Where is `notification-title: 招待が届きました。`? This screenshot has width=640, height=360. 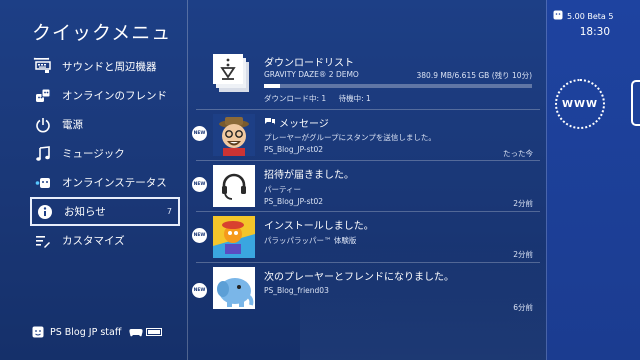
notification-title: 招待が届きました。 is located at coordinates (309, 175).